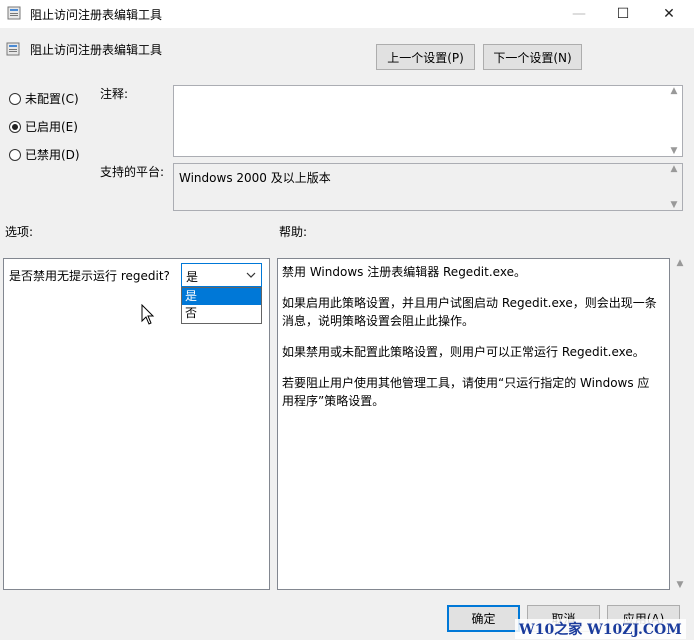 The image size is (694, 640). I want to click on policy-setting-icon, so click(14, 13).